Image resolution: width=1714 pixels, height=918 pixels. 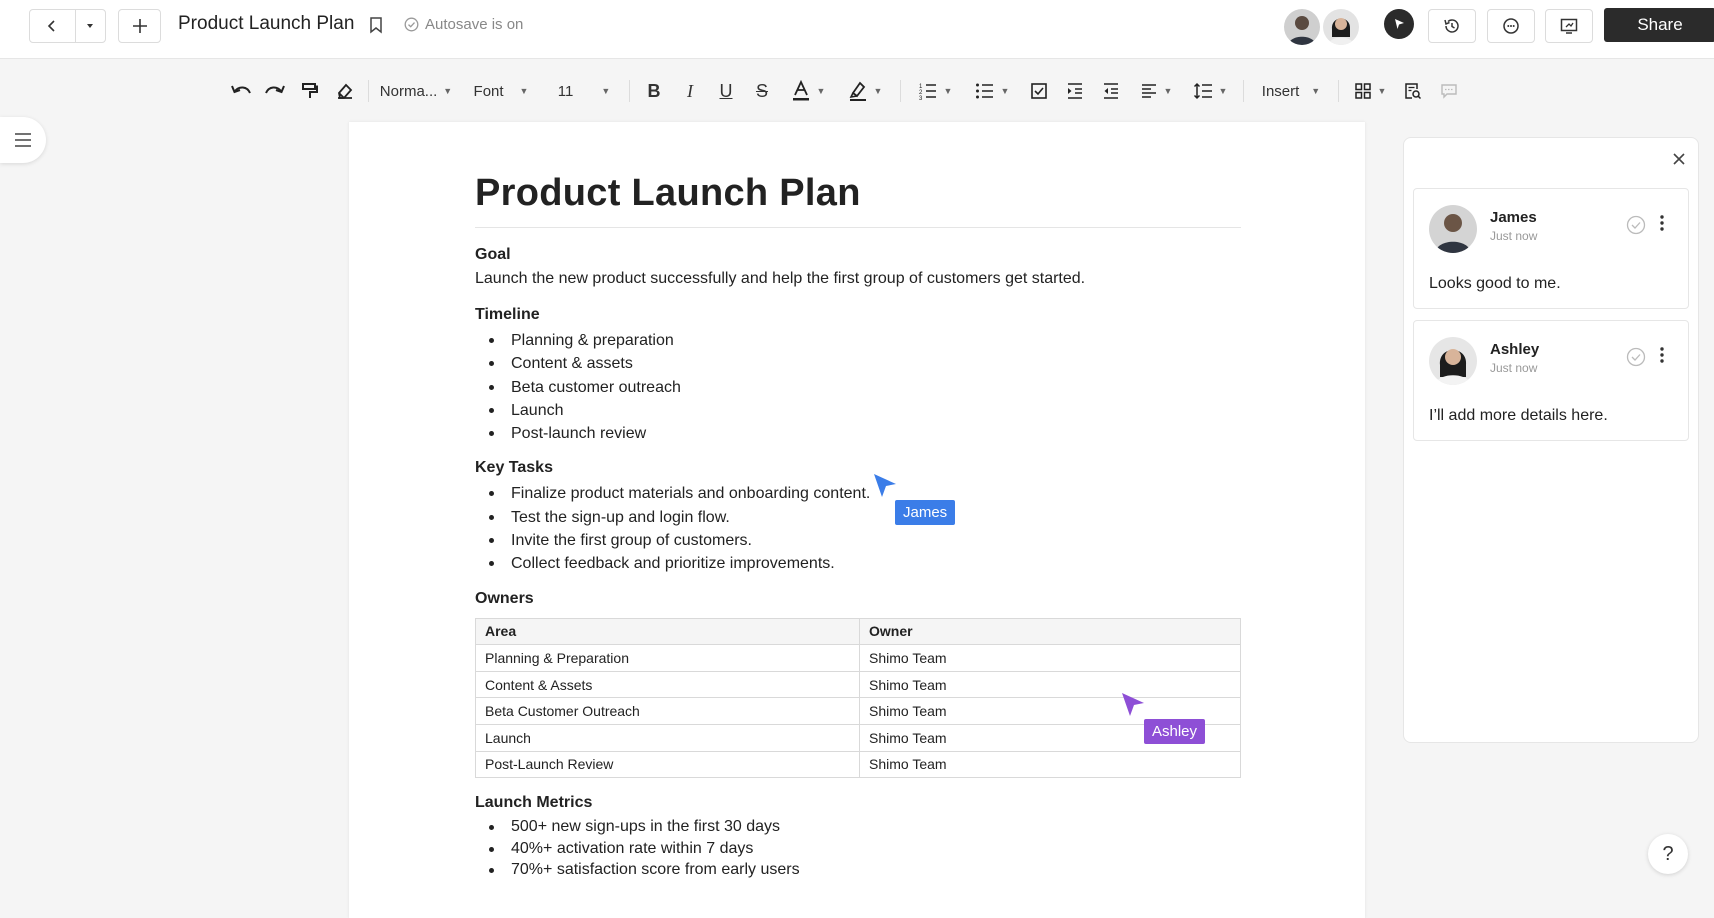 I want to click on indent-button, so click(x=1075, y=91).